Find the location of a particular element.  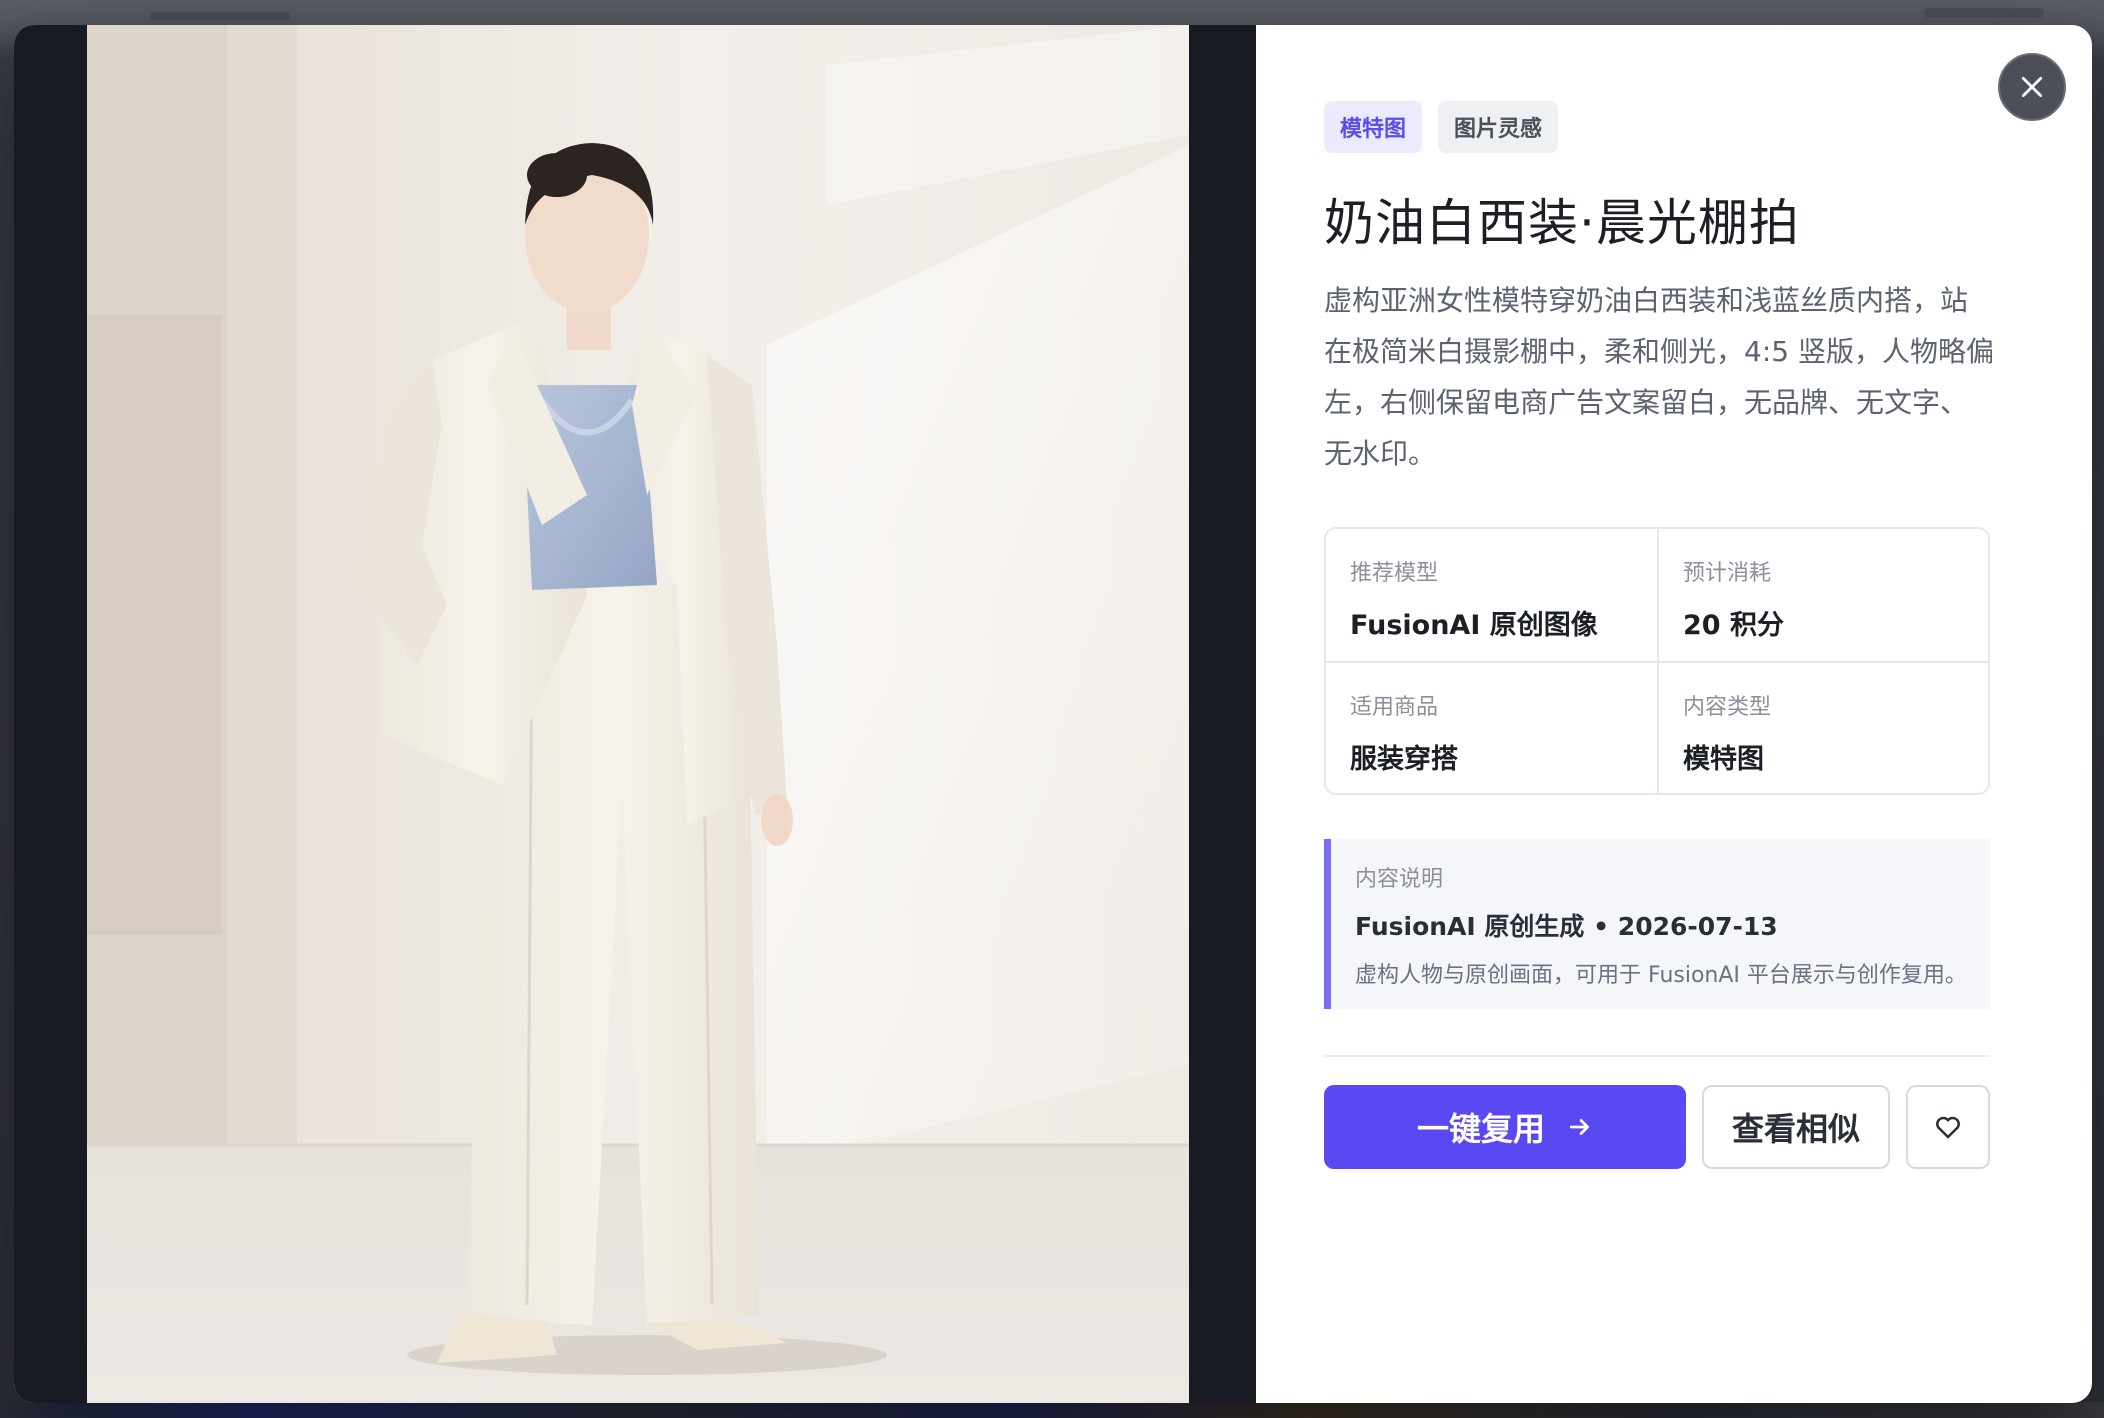

spec-label: 内容类型 is located at coordinates (1727, 707).